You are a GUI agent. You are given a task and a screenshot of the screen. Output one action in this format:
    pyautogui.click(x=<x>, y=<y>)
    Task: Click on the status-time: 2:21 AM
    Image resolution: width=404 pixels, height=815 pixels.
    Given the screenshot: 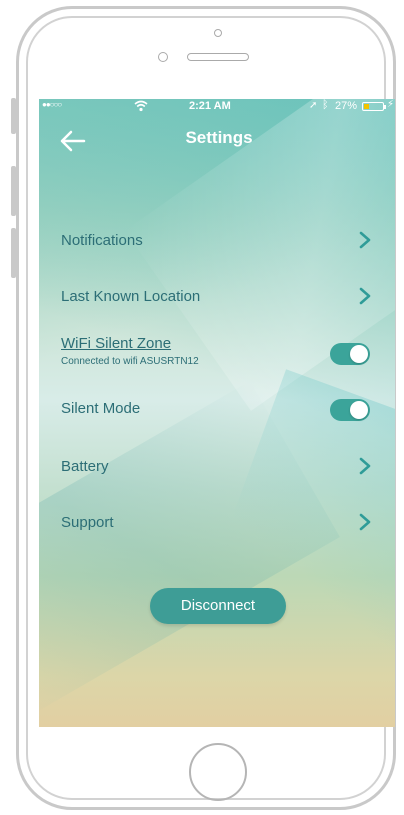 What is the action you would take?
    pyautogui.click(x=210, y=106)
    